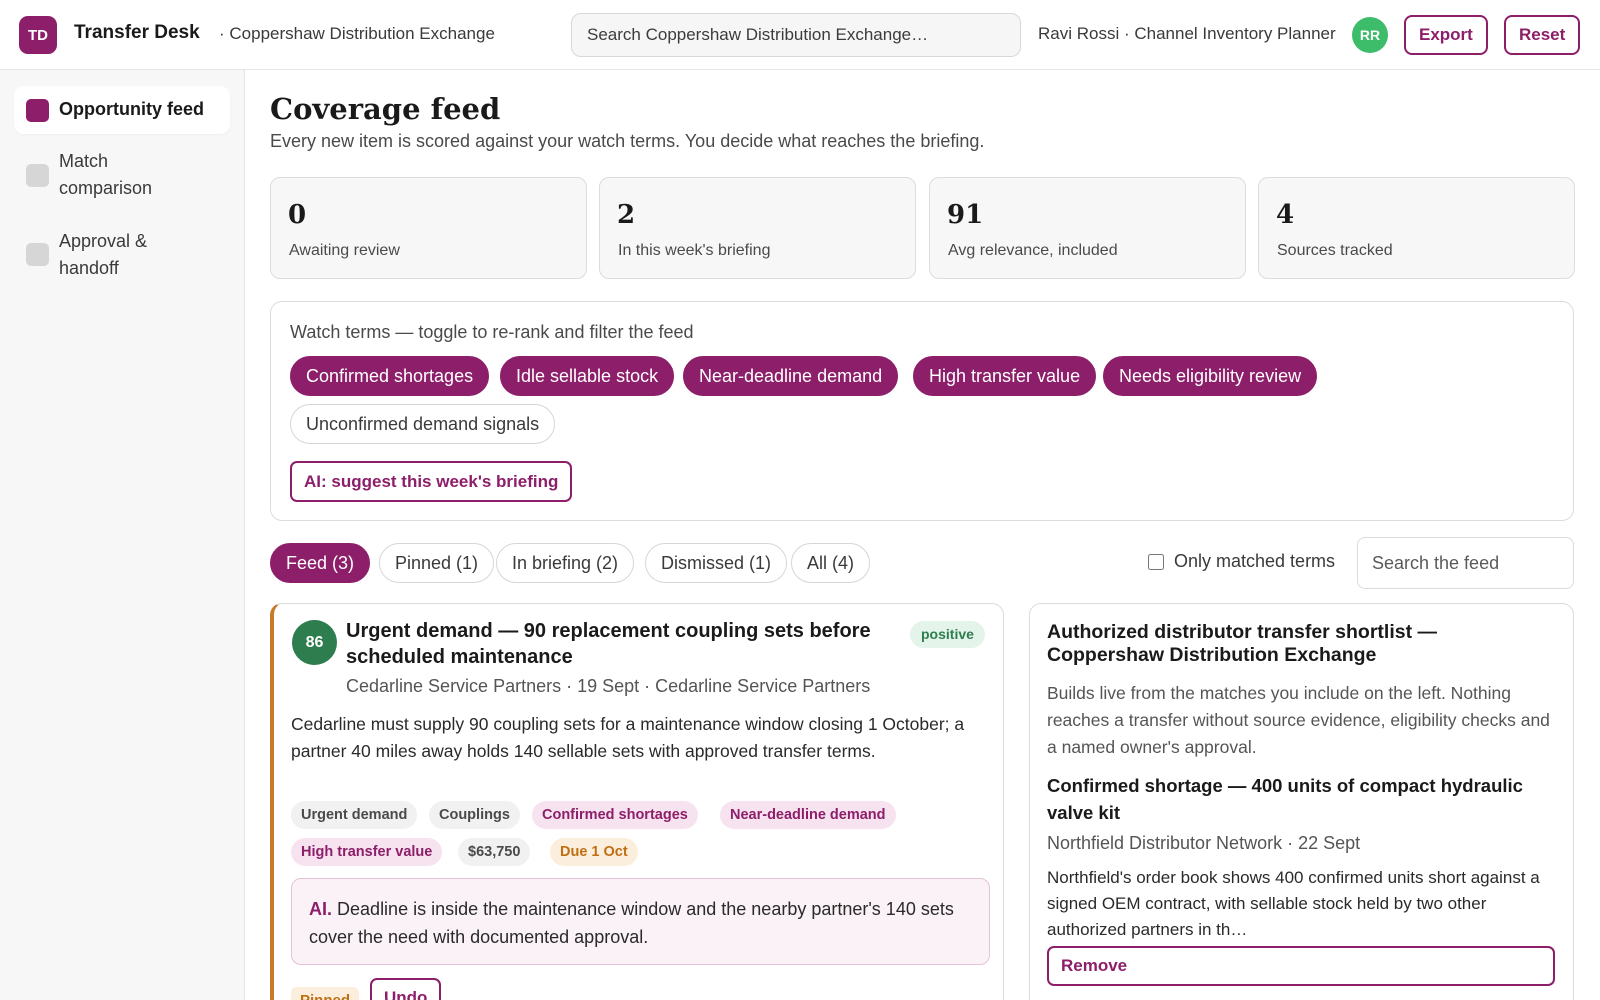 The height and width of the screenshot is (1000, 1600). Describe the element at coordinates (1033, 250) in the screenshot. I see `stat-label: Avg relevance, included` at that location.